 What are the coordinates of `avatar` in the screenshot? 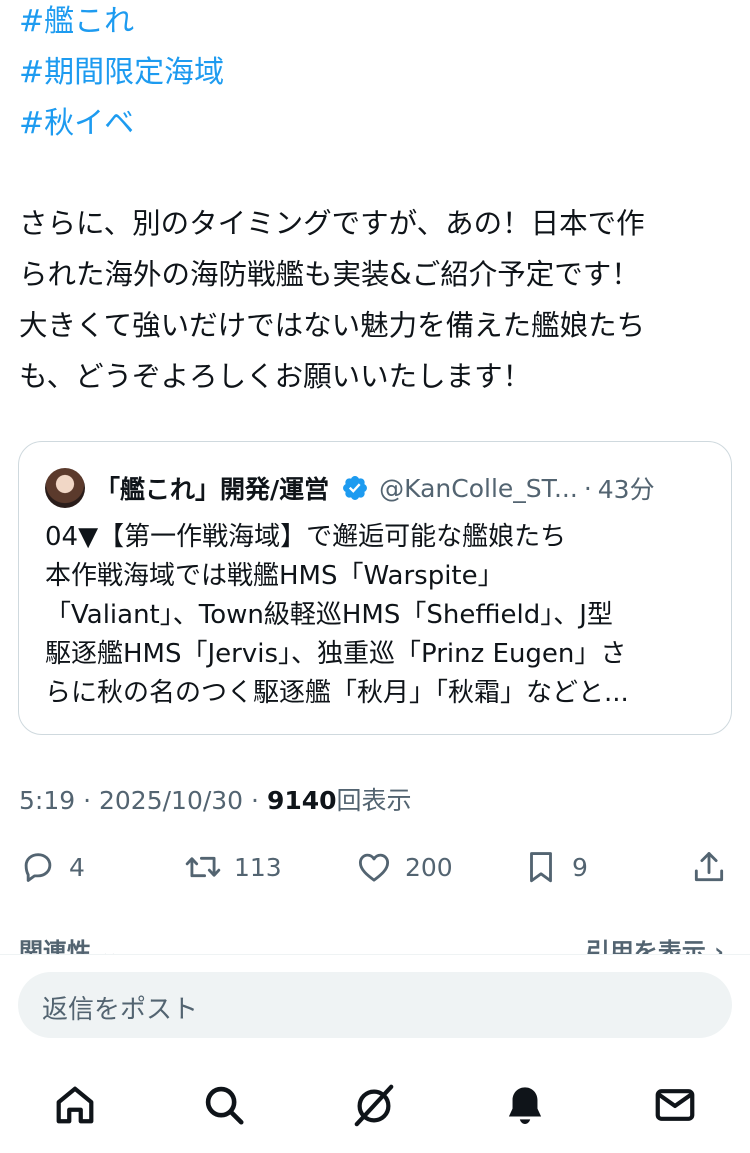 It's located at (65, 488).